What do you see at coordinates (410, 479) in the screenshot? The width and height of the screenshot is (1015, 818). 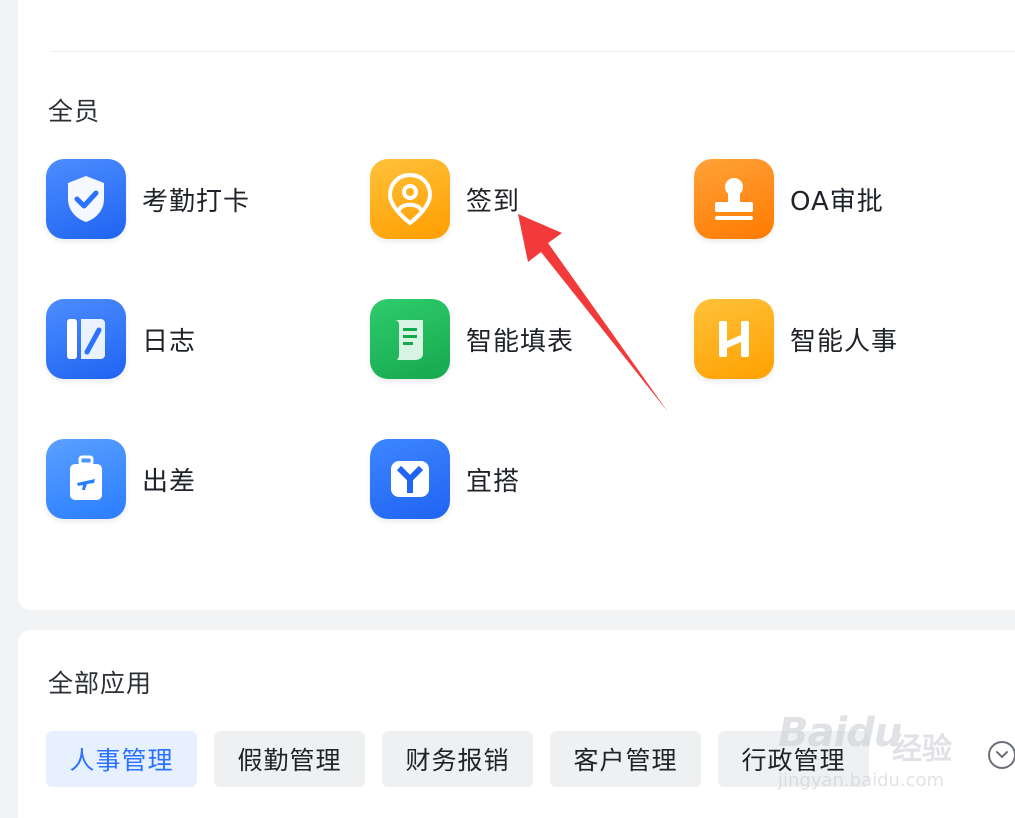 I see `y-logo-icon` at bounding box center [410, 479].